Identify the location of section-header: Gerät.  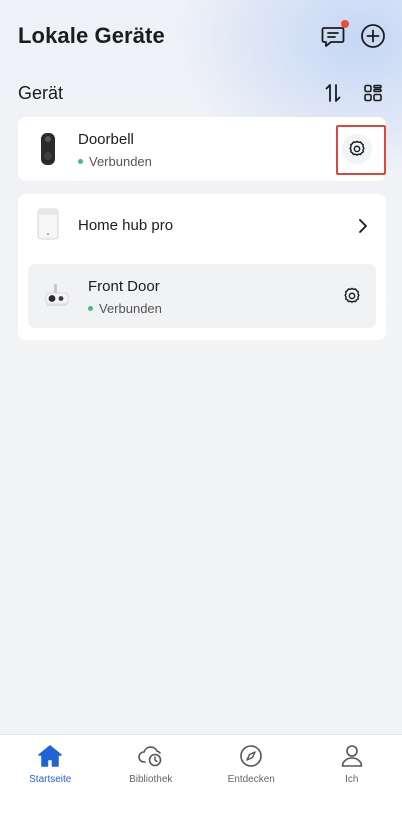
(202, 93).